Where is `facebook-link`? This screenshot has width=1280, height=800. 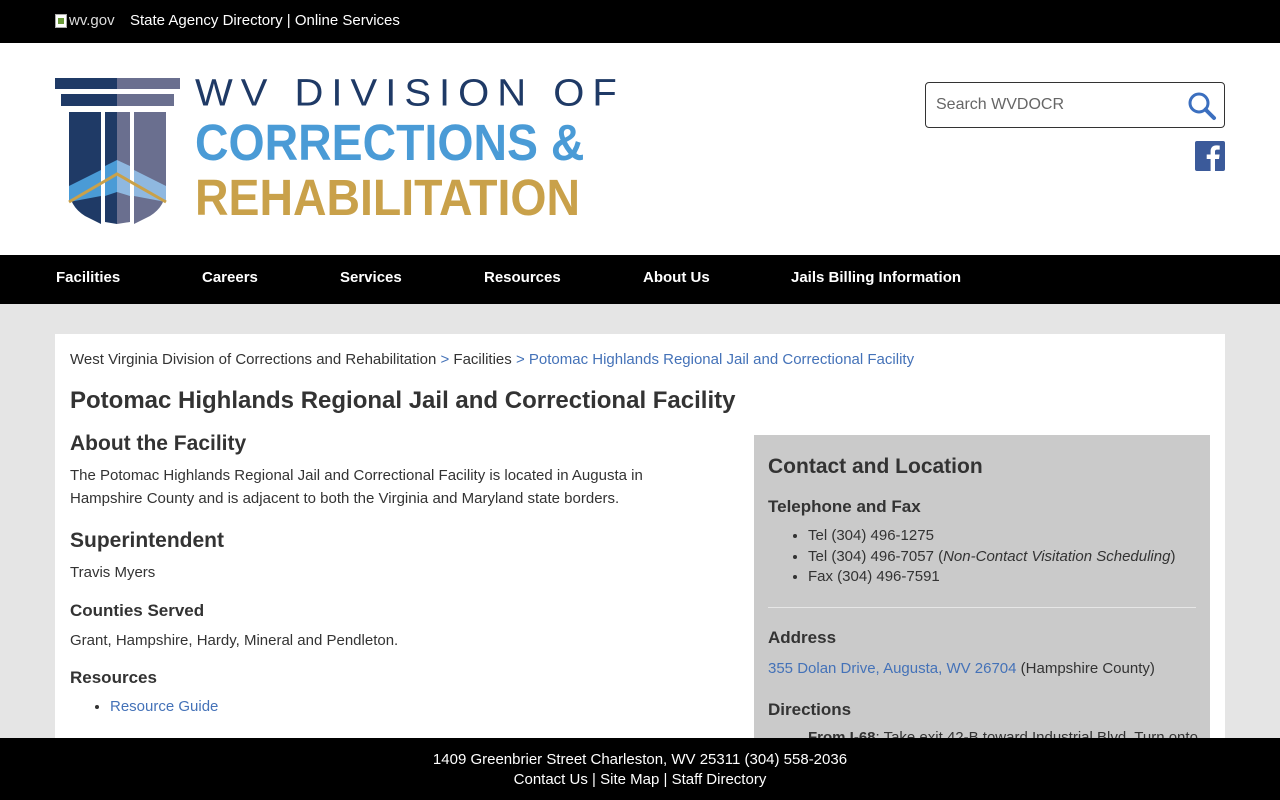
facebook-link is located at coordinates (1210, 156).